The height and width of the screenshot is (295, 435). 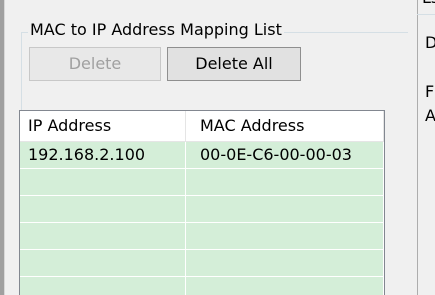 What do you see at coordinates (426, 154) in the screenshot?
I see `right-panel-group-frame` at bounding box center [426, 154].